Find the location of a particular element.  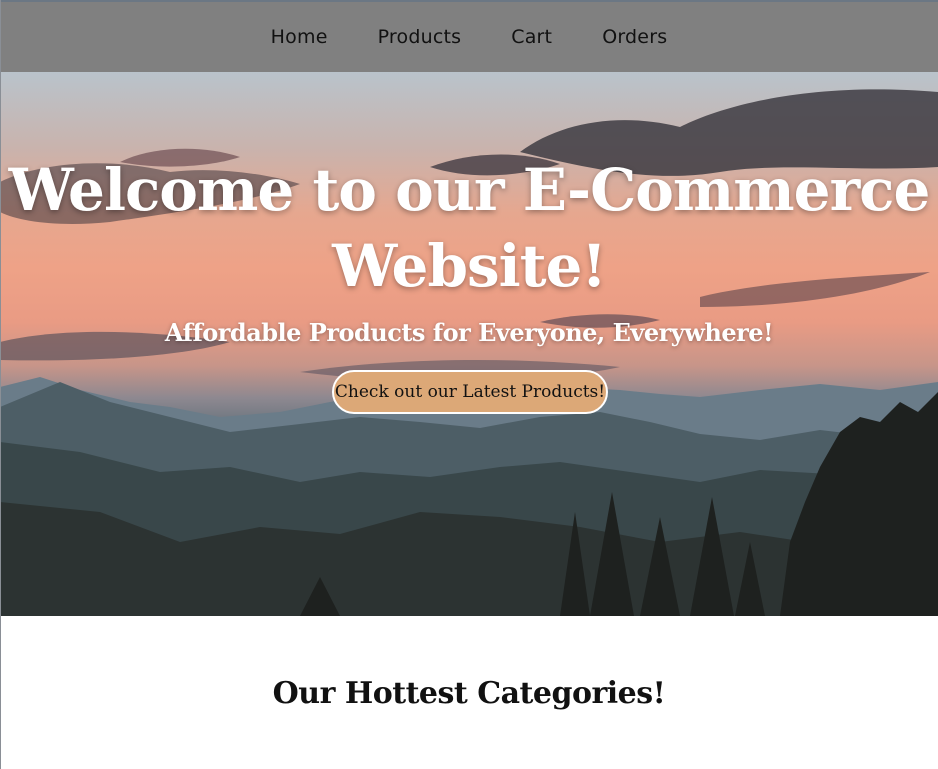

nav-link-cart: Cart is located at coordinates (531, 37).